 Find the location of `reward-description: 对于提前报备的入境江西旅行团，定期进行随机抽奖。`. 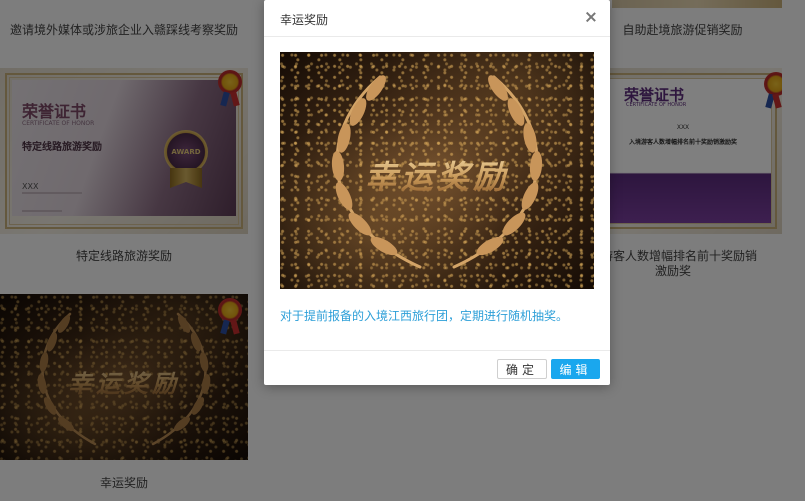

reward-description: 对于提前报备的入境江西旅行团，定期进行随机抽奖。 is located at coordinates (424, 316).